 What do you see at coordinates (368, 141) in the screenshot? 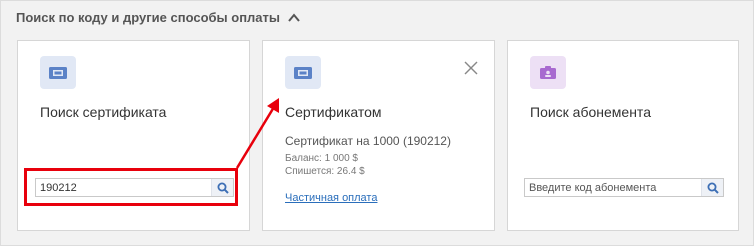
I see `certificate-name: Сертификат на 1000 (190212)` at bounding box center [368, 141].